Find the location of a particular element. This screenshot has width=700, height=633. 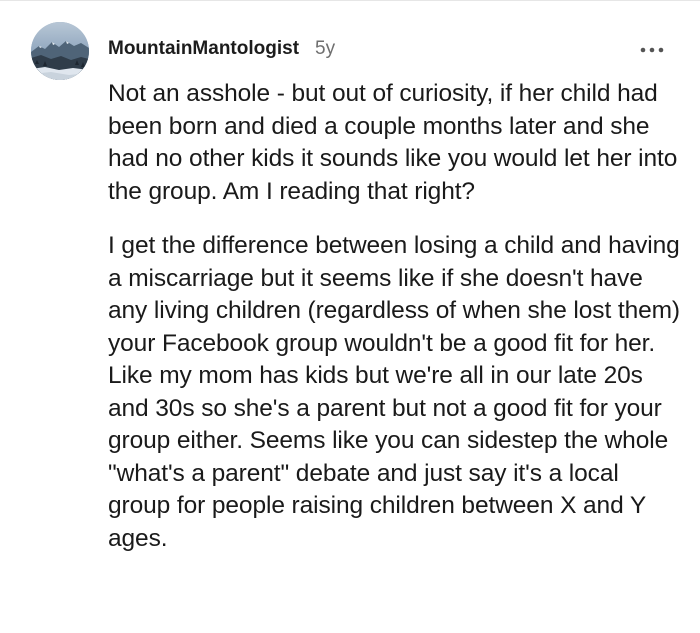

username-link: MountainMantologist is located at coordinates (203, 49).